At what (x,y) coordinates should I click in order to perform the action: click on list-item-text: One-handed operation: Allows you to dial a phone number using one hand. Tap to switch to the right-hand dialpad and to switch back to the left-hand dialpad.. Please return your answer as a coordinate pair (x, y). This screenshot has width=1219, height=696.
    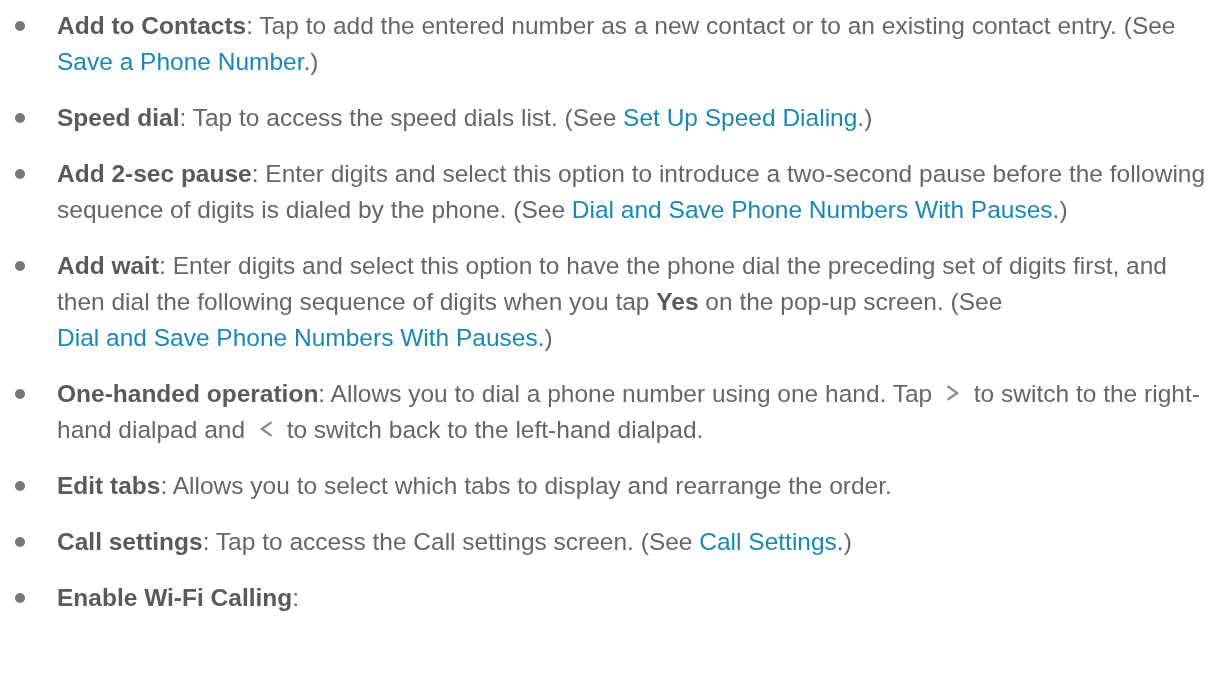
    Looking at the image, I should click on (629, 412).